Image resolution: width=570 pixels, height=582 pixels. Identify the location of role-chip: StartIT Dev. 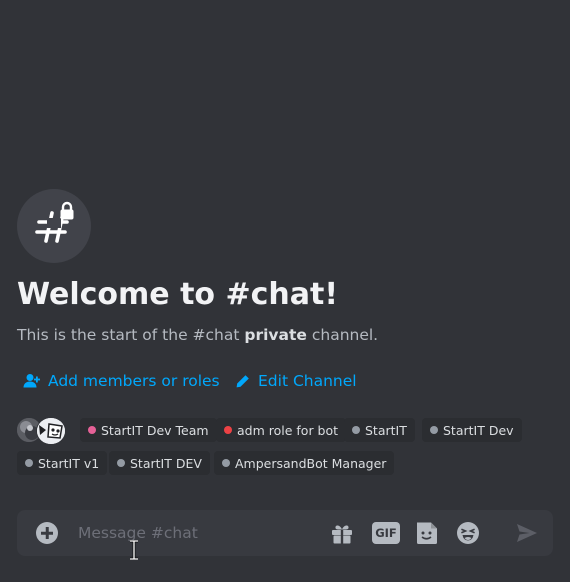
(472, 430).